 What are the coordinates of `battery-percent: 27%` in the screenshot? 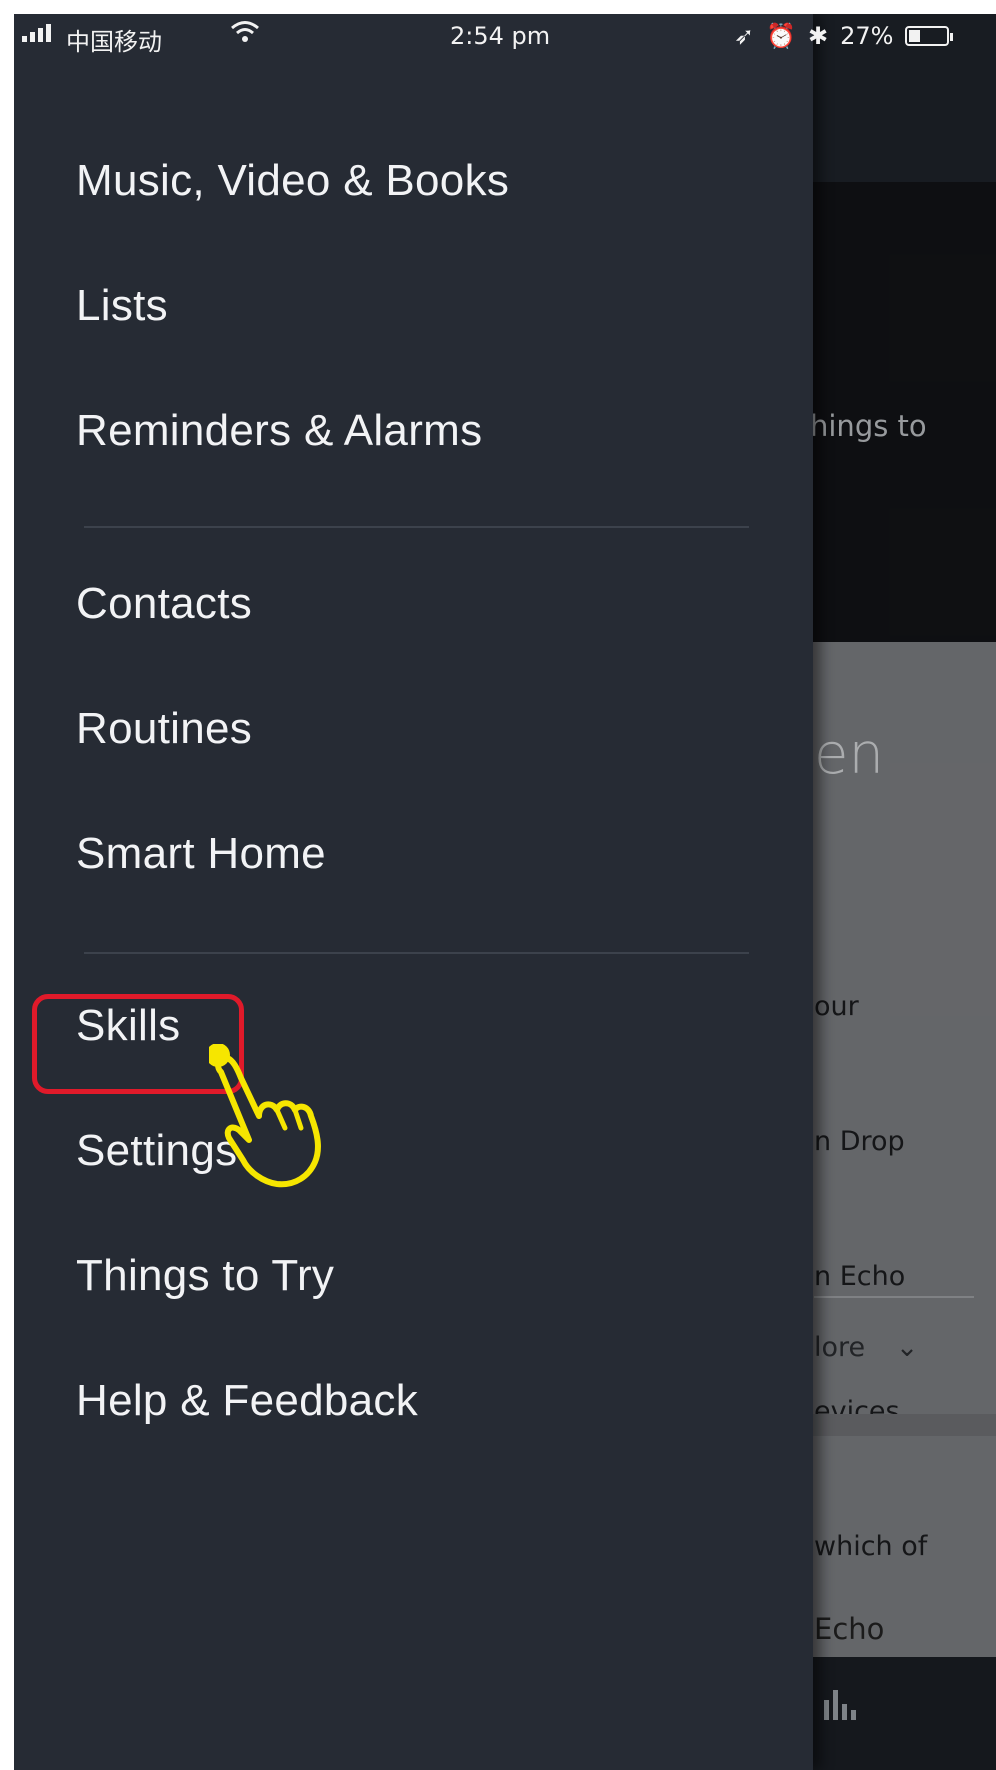 It's located at (867, 36).